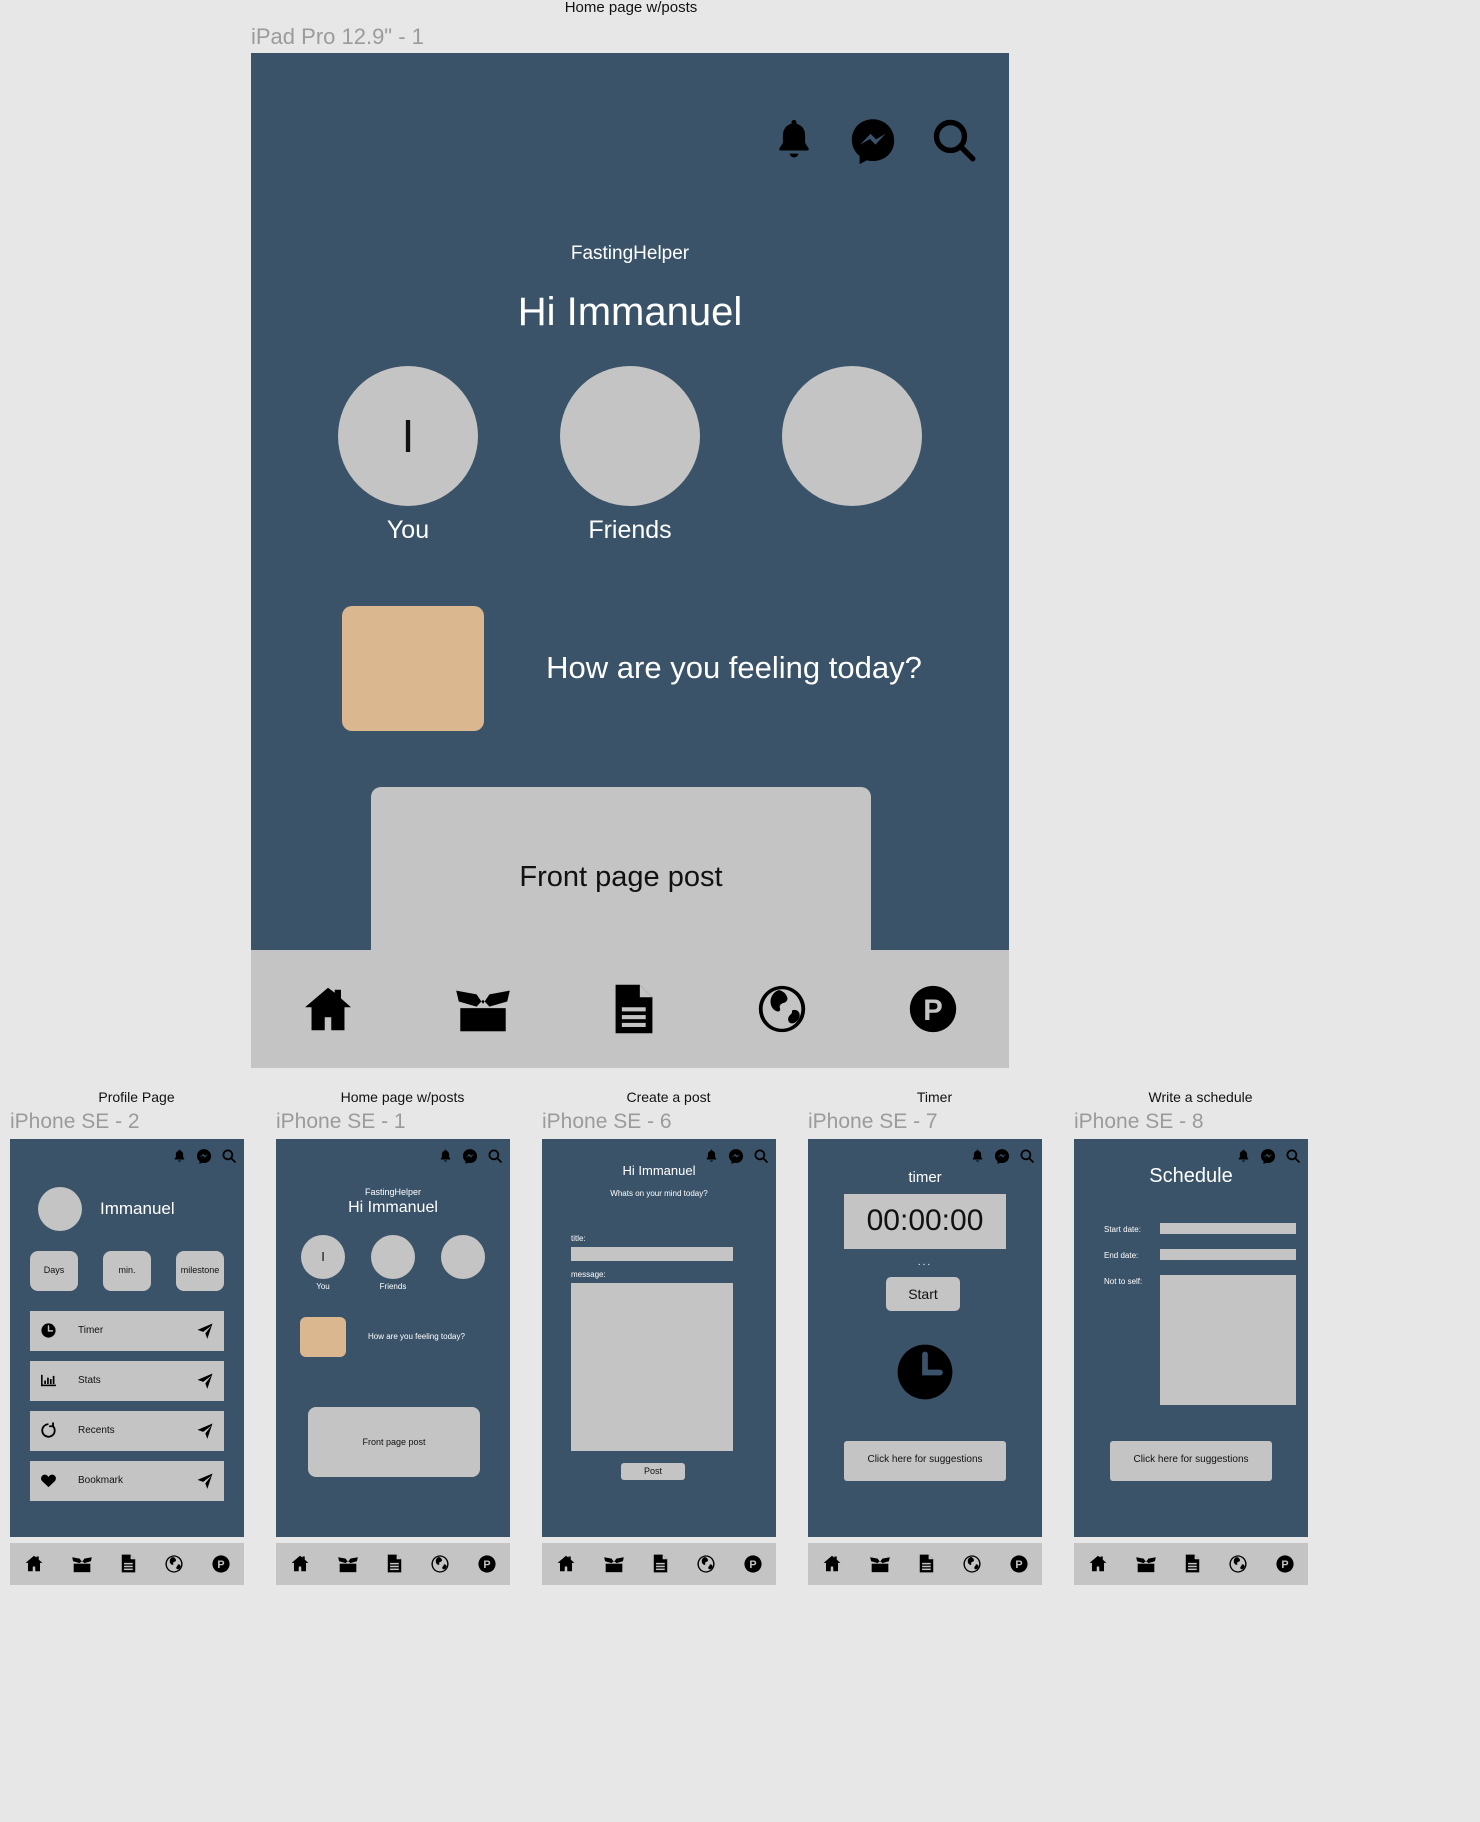 The width and height of the screenshot is (1480, 1822). What do you see at coordinates (923, 1293) in the screenshot?
I see `start-button: Start` at bounding box center [923, 1293].